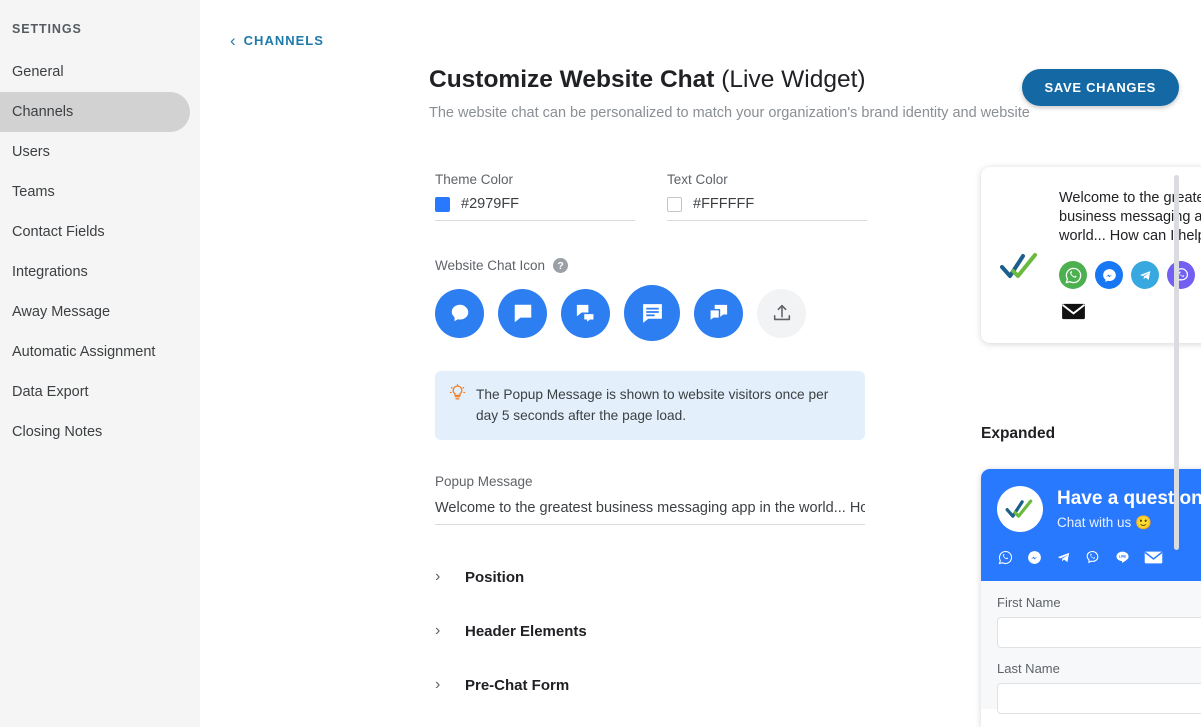 The height and width of the screenshot is (727, 1201). Describe the element at coordinates (535, 208) in the screenshot. I see `theme-color-input: #2979FF` at that location.